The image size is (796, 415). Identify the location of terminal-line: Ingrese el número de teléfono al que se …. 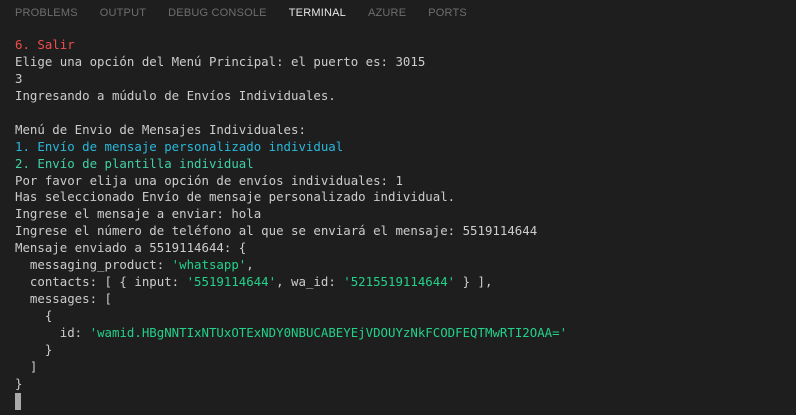
(400, 231).